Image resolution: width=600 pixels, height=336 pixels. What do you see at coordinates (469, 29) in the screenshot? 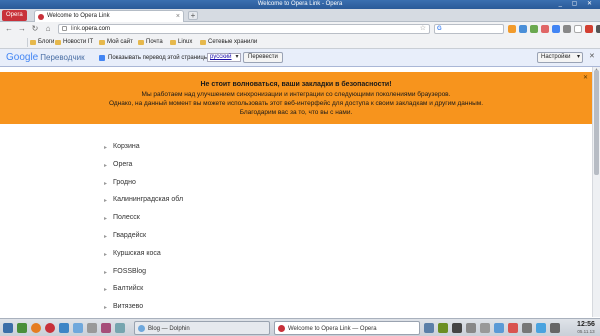
I see `search-box: G` at bounding box center [469, 29].